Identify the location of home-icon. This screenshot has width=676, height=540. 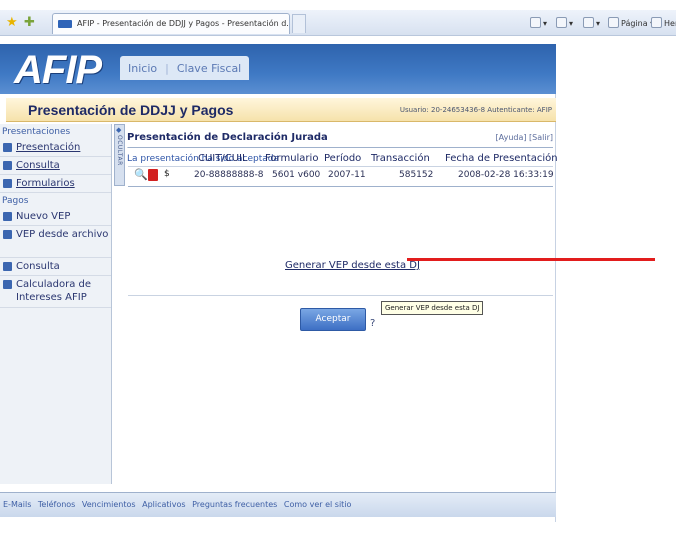
(535, 22).